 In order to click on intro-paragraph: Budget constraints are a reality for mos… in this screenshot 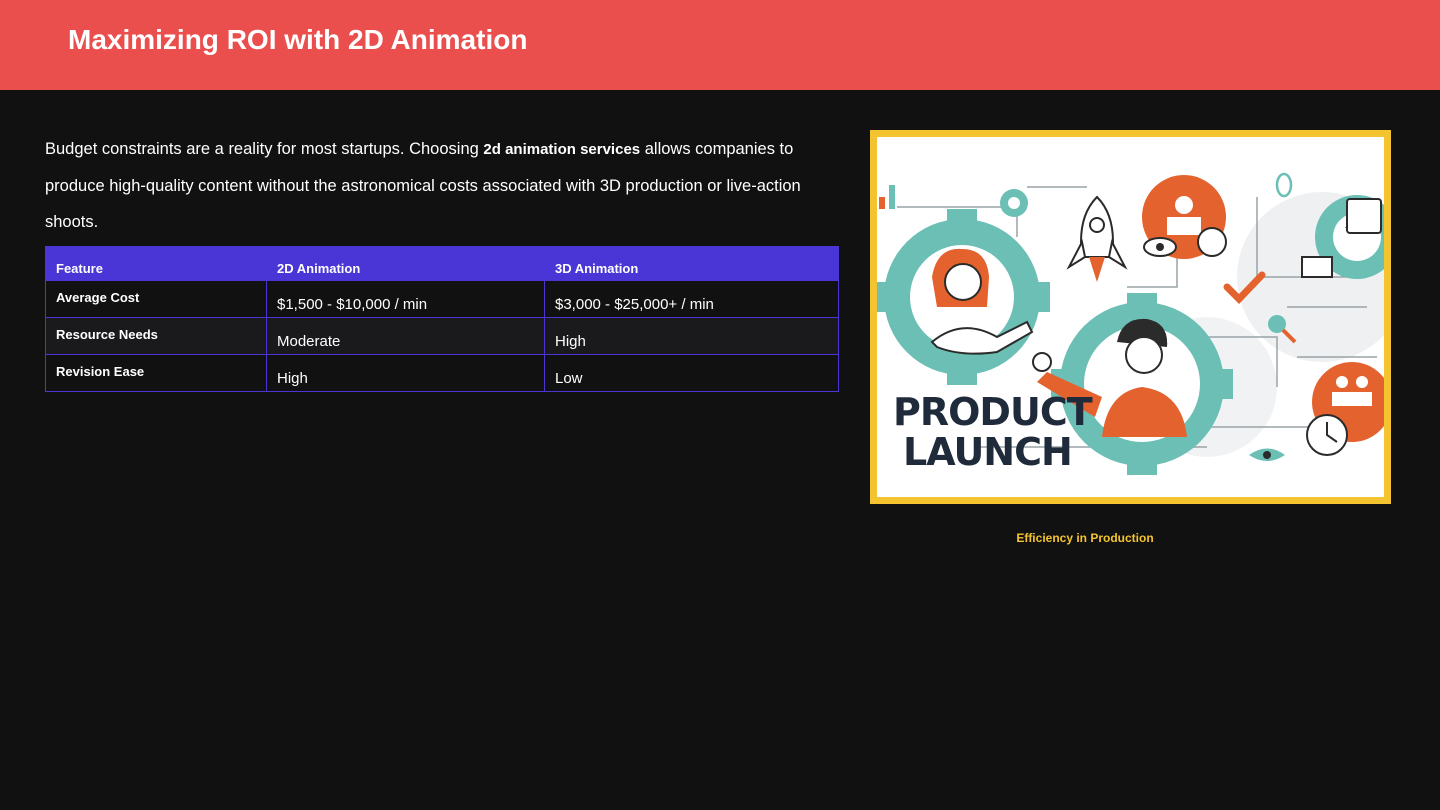, I will do `click(445, 185)`.